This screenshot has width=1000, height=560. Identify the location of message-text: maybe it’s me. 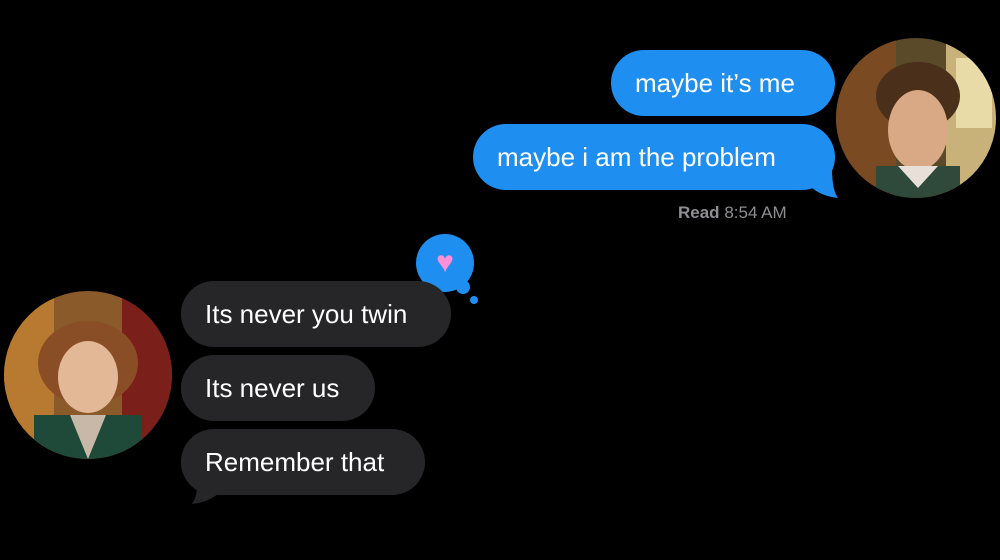
(715, 83).